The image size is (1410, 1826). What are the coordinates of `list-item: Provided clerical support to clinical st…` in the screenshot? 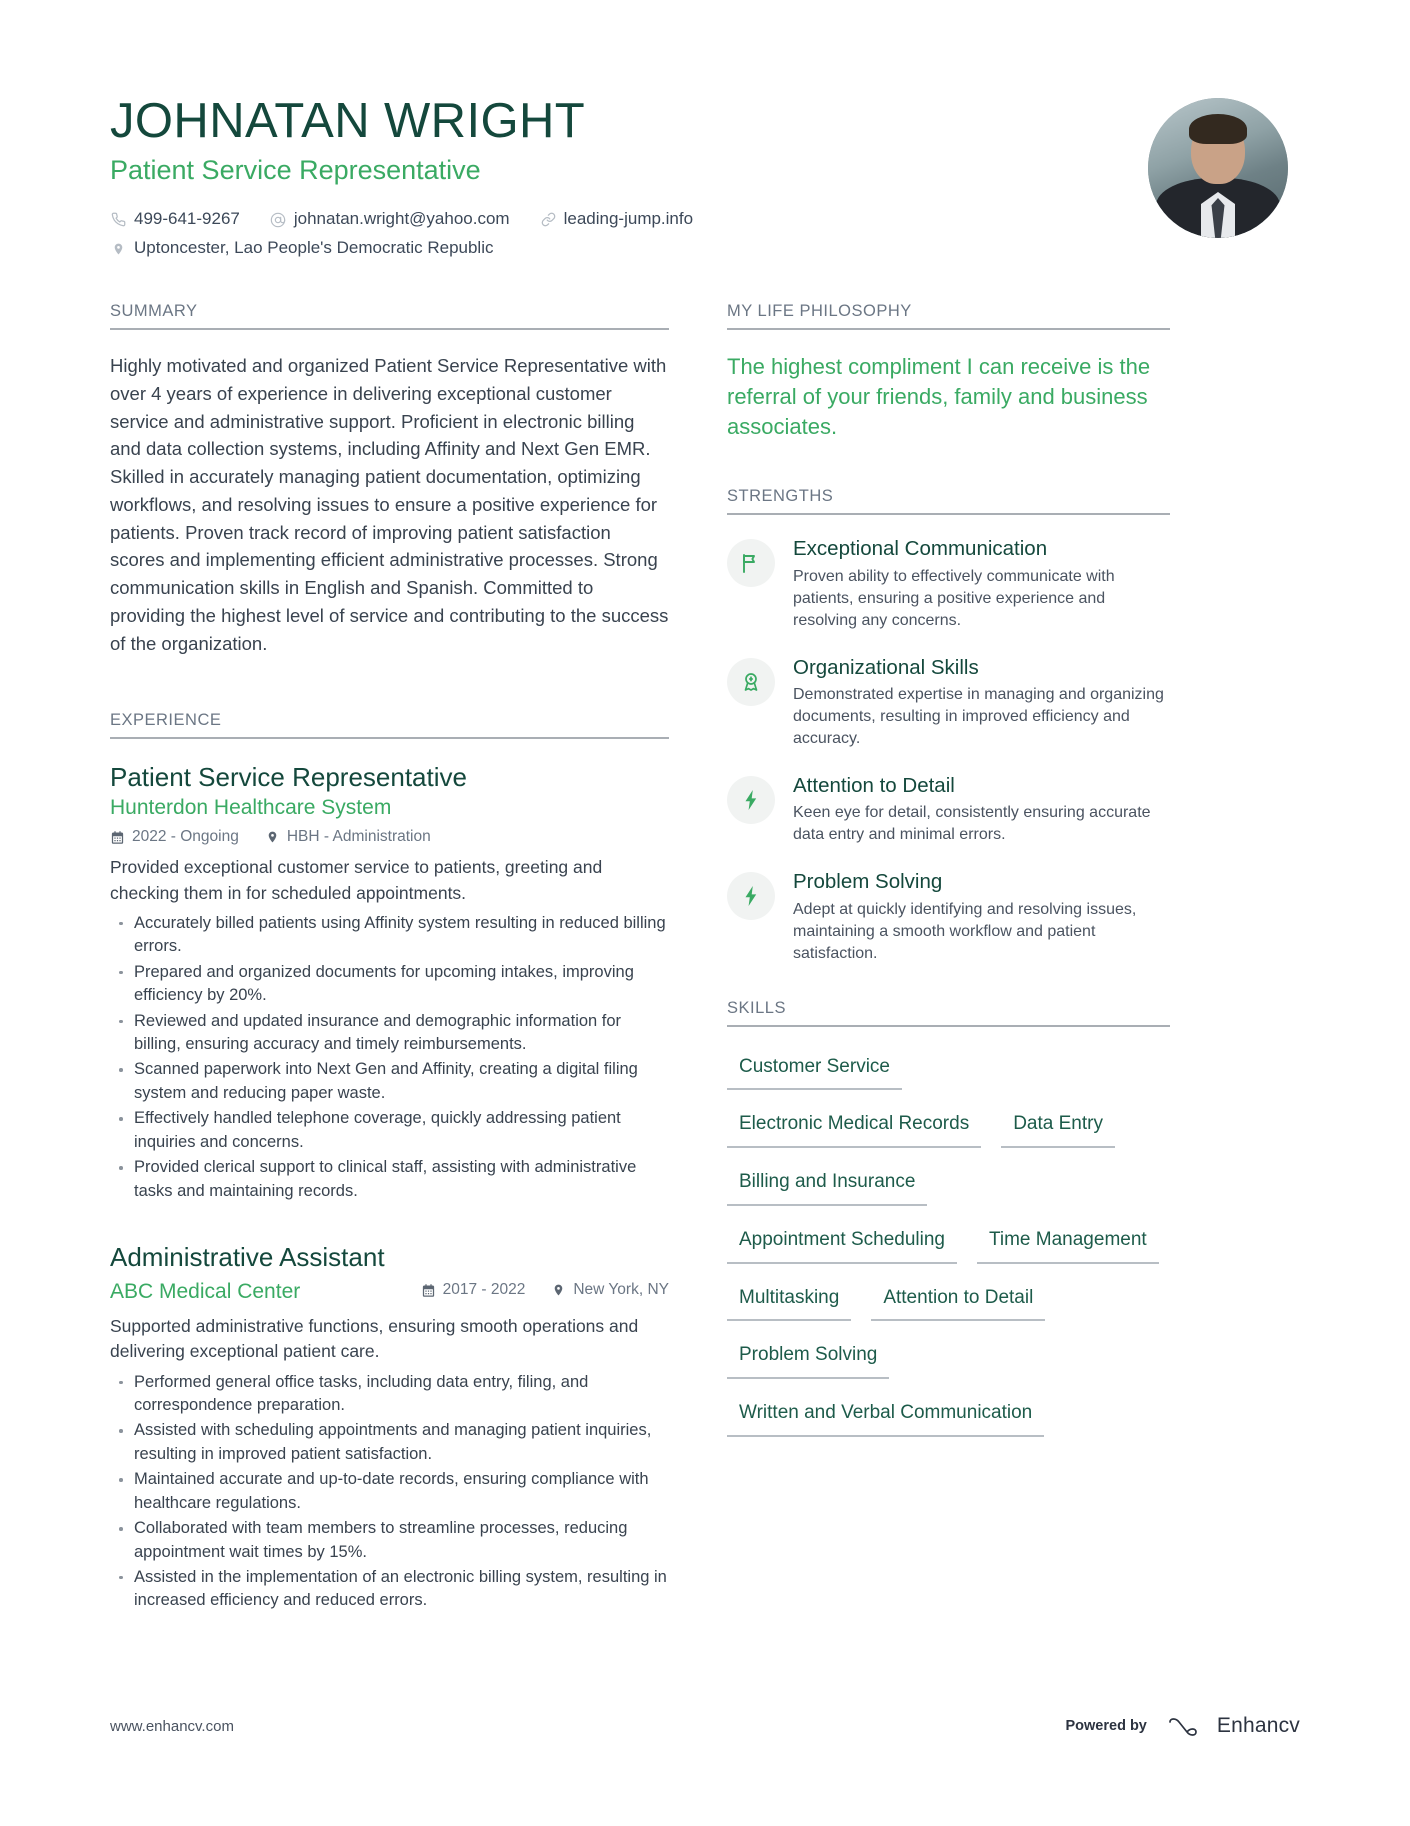 It's located at (389, 1179).